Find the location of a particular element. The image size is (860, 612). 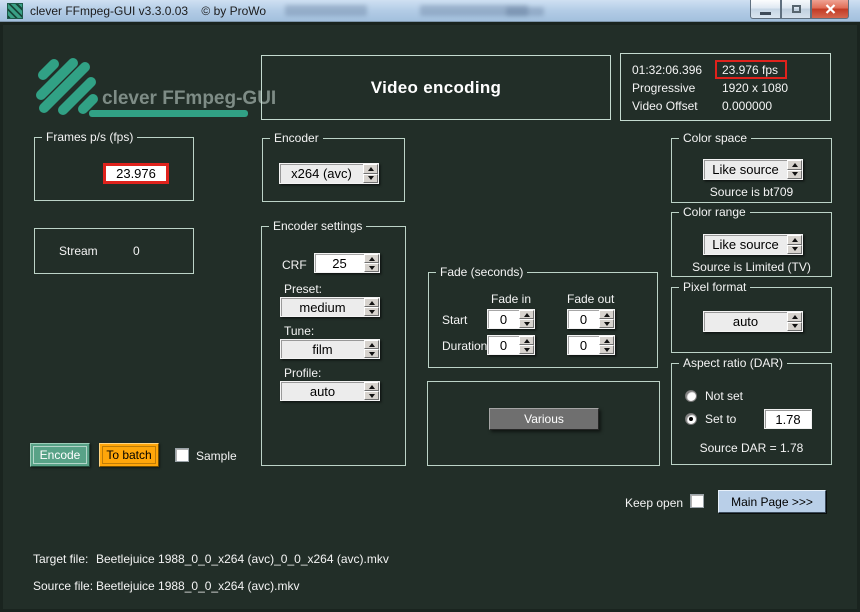

window-title: clever FFmpeg-GUI v3.3.0.03 © by ProWo is located at coordinates (148, 11).